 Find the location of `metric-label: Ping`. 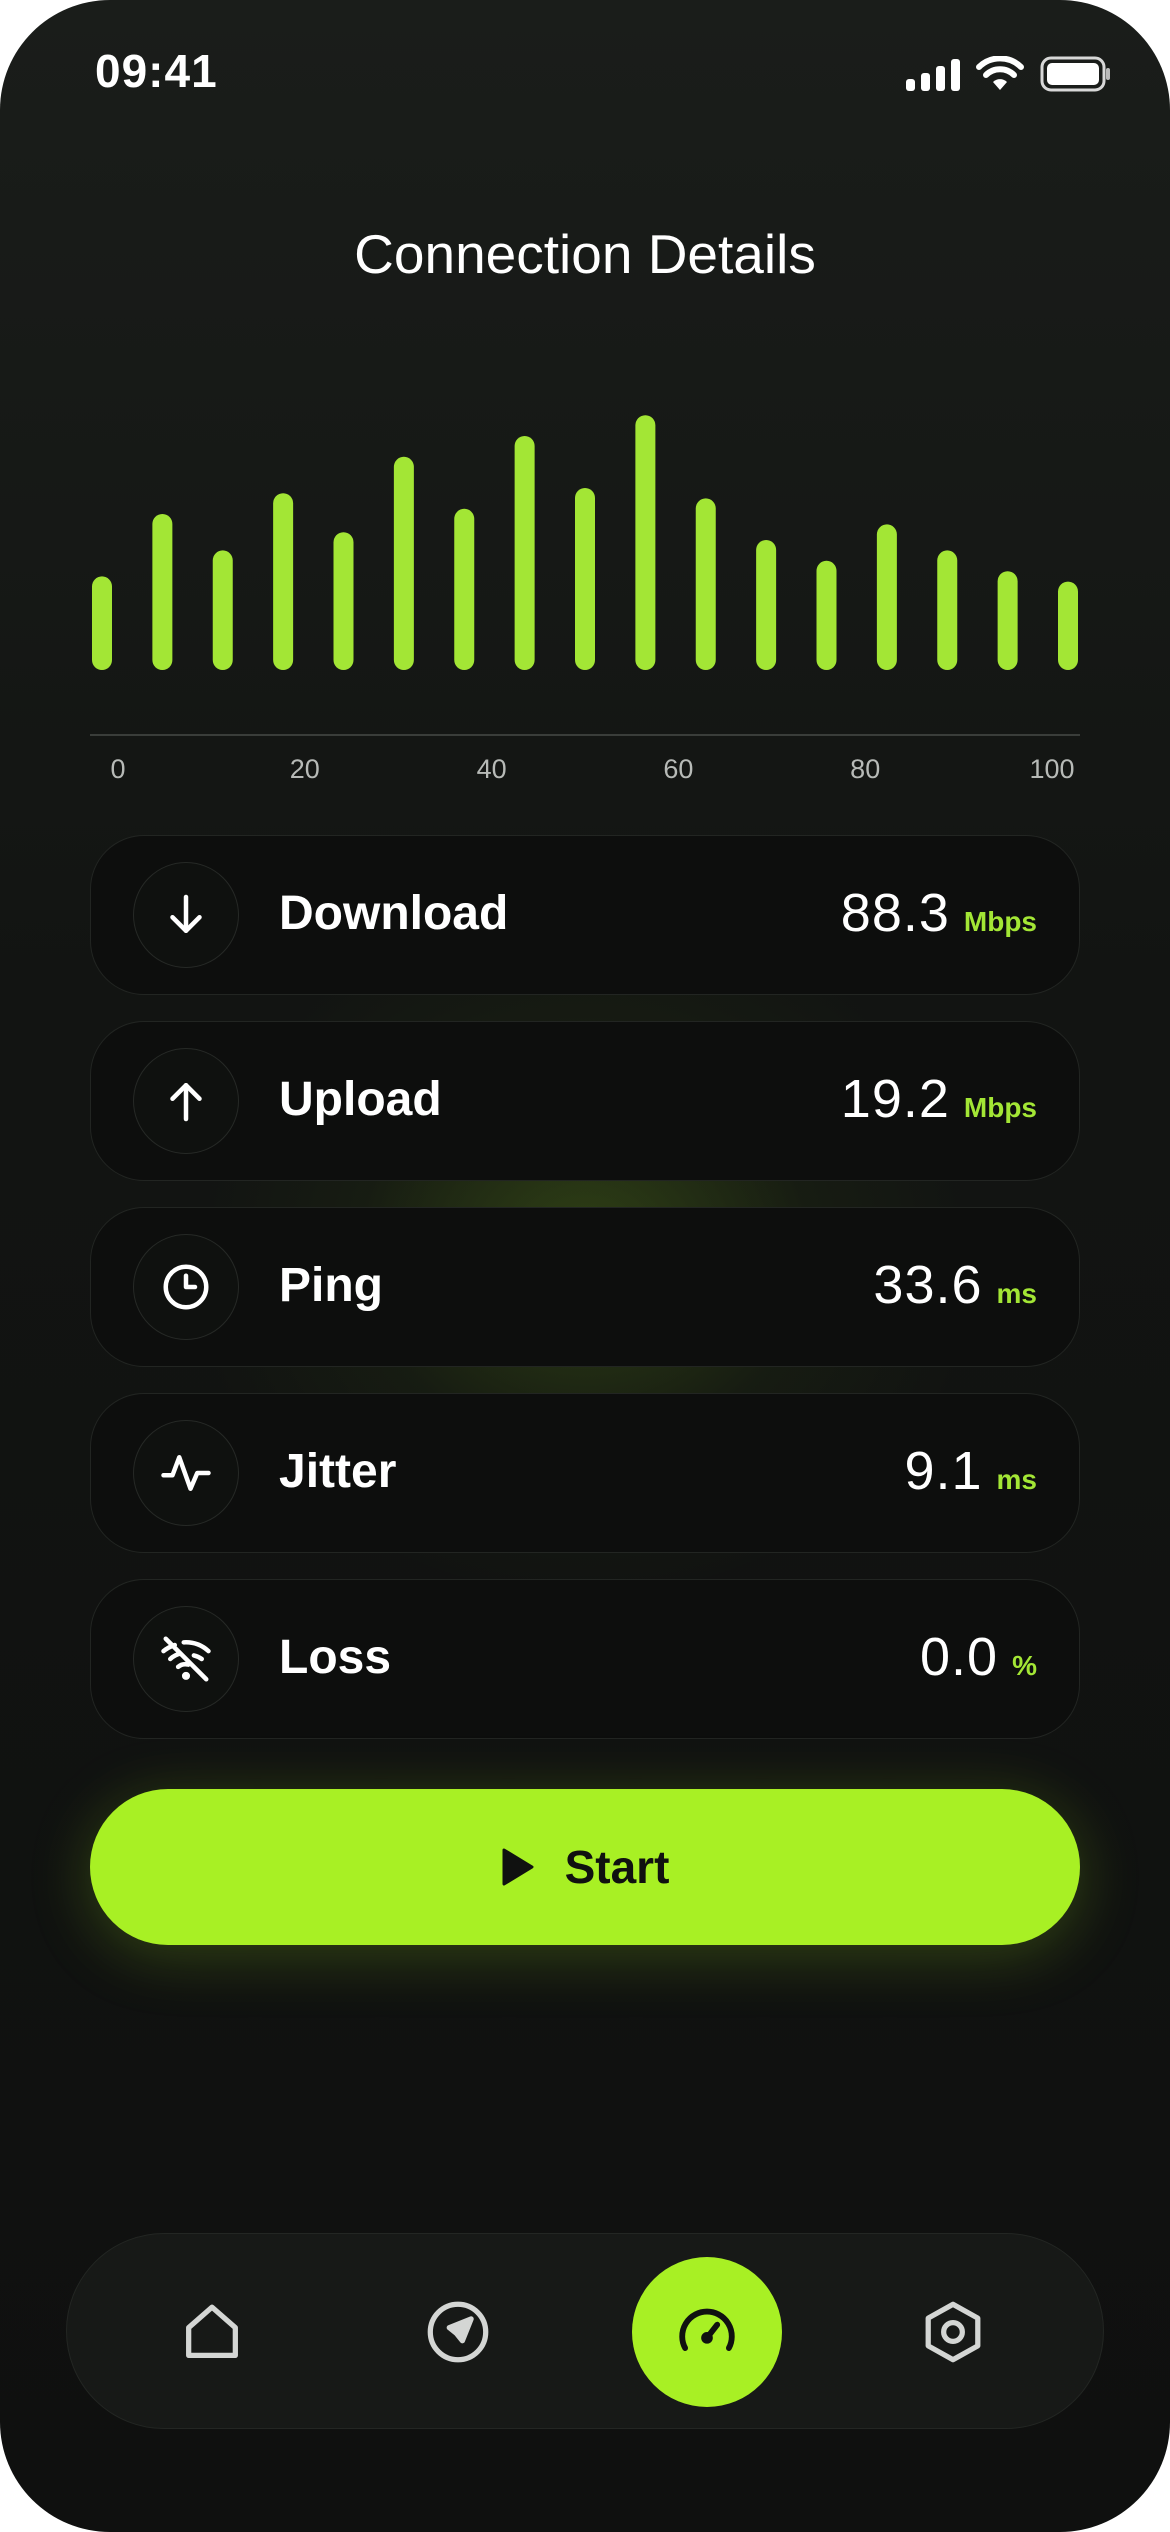

metric-label: Ping is located at coordinates (331, 1285).